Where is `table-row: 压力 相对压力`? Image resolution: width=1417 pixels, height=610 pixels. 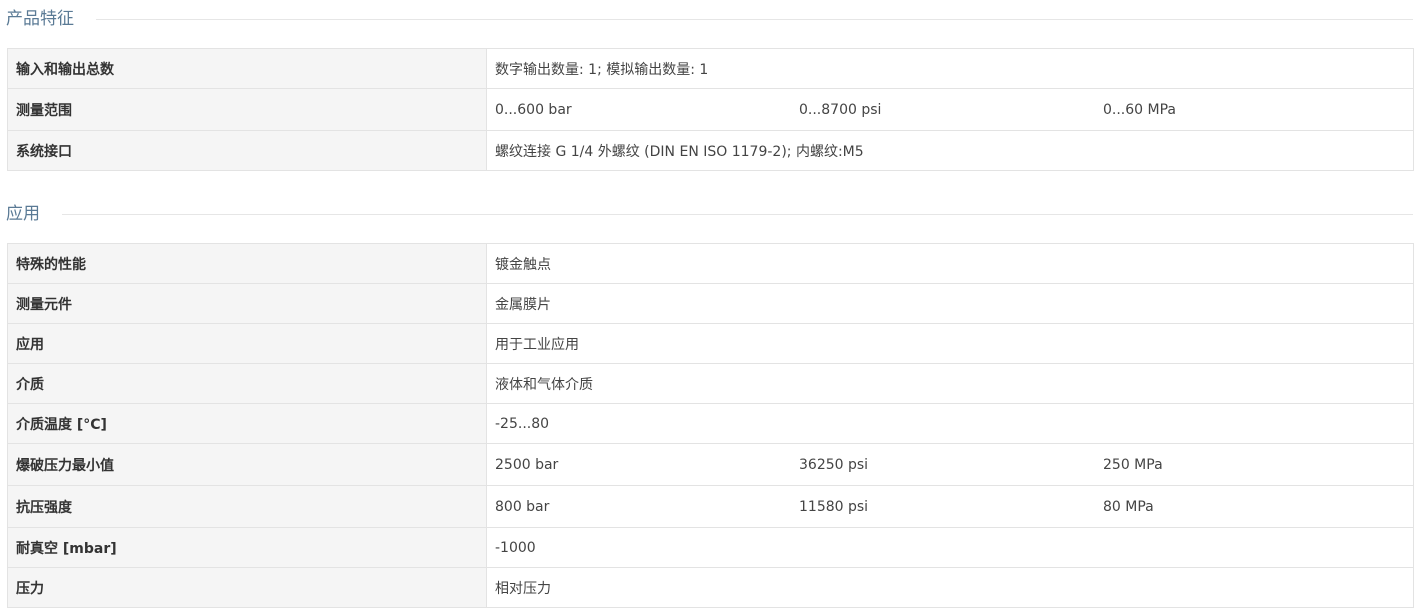
table-row: 压力 相对压力 is located at coordinates (710, 587).